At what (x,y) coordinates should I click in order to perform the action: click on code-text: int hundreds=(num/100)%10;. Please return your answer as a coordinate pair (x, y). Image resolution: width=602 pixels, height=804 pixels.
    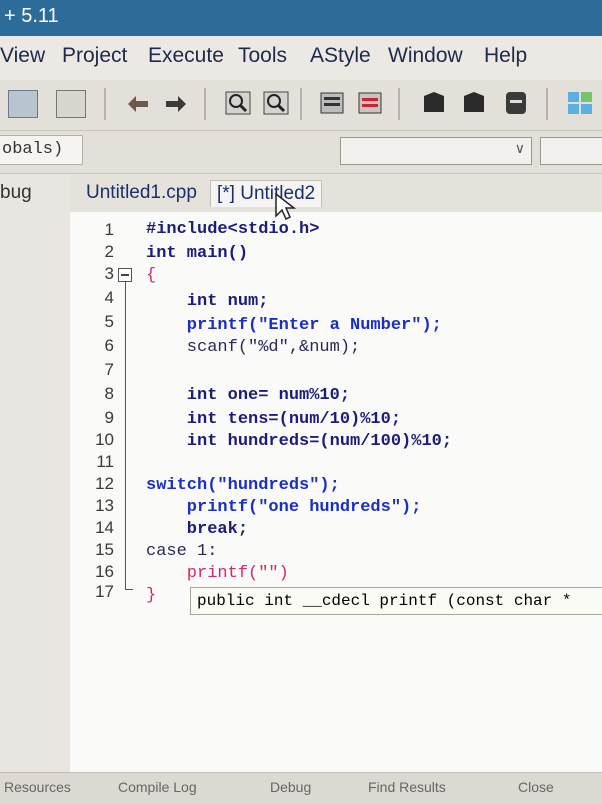
    Looking at the image, I should click on (299, 441).